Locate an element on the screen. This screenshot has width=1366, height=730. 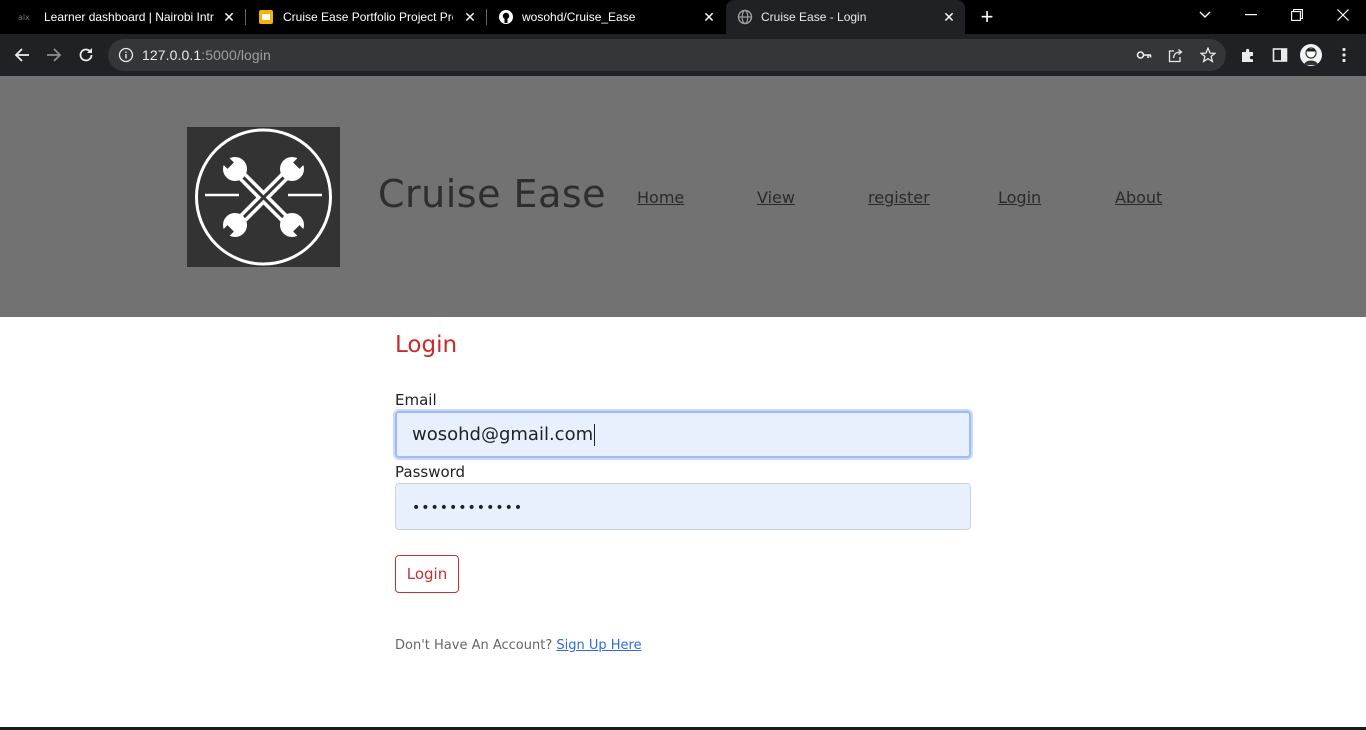
text-caret is located at coordinates (595, 435).